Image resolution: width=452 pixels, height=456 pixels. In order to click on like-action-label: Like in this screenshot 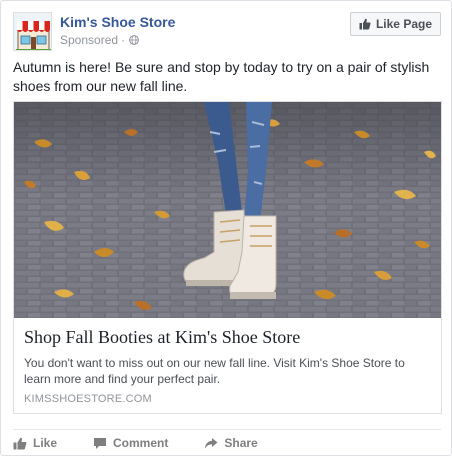, I will do `click(45, 443)`.